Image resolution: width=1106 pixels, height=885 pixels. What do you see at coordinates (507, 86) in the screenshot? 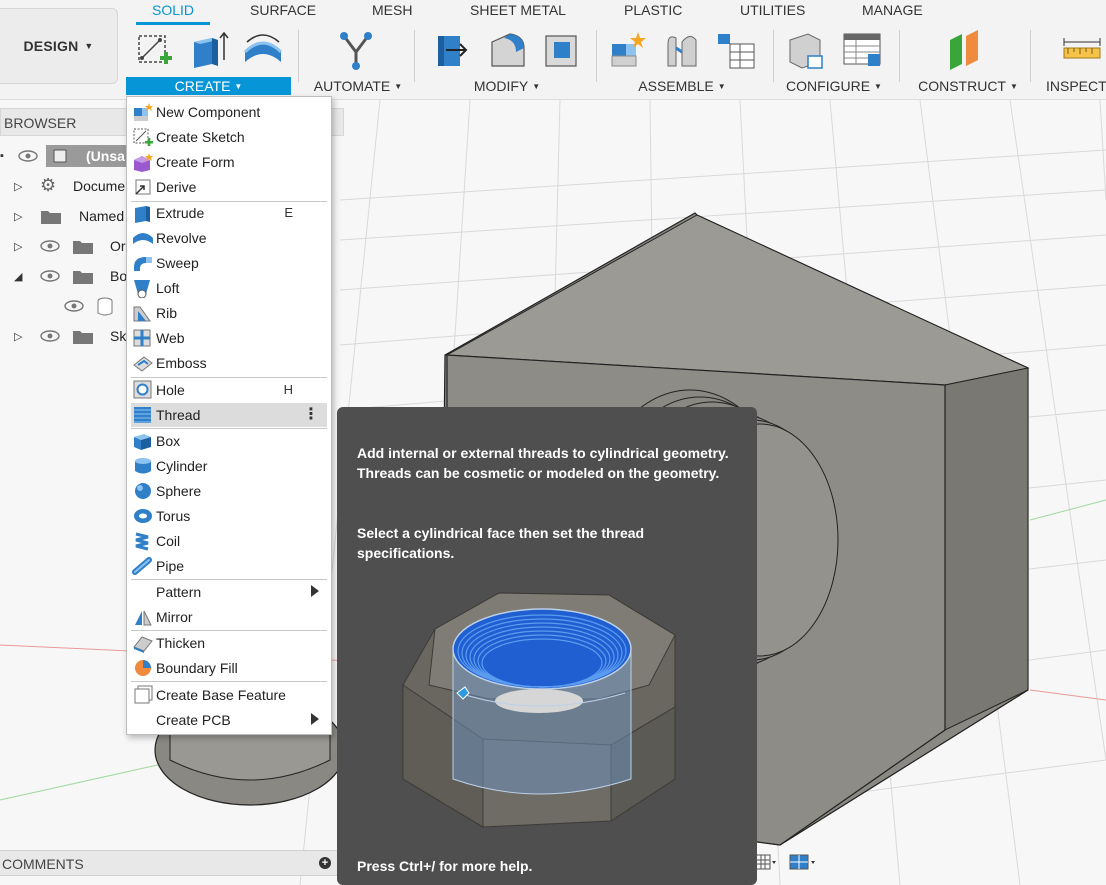
I see `modify-menu-button: MODIFY ▼` at bounding box center [507, 86].